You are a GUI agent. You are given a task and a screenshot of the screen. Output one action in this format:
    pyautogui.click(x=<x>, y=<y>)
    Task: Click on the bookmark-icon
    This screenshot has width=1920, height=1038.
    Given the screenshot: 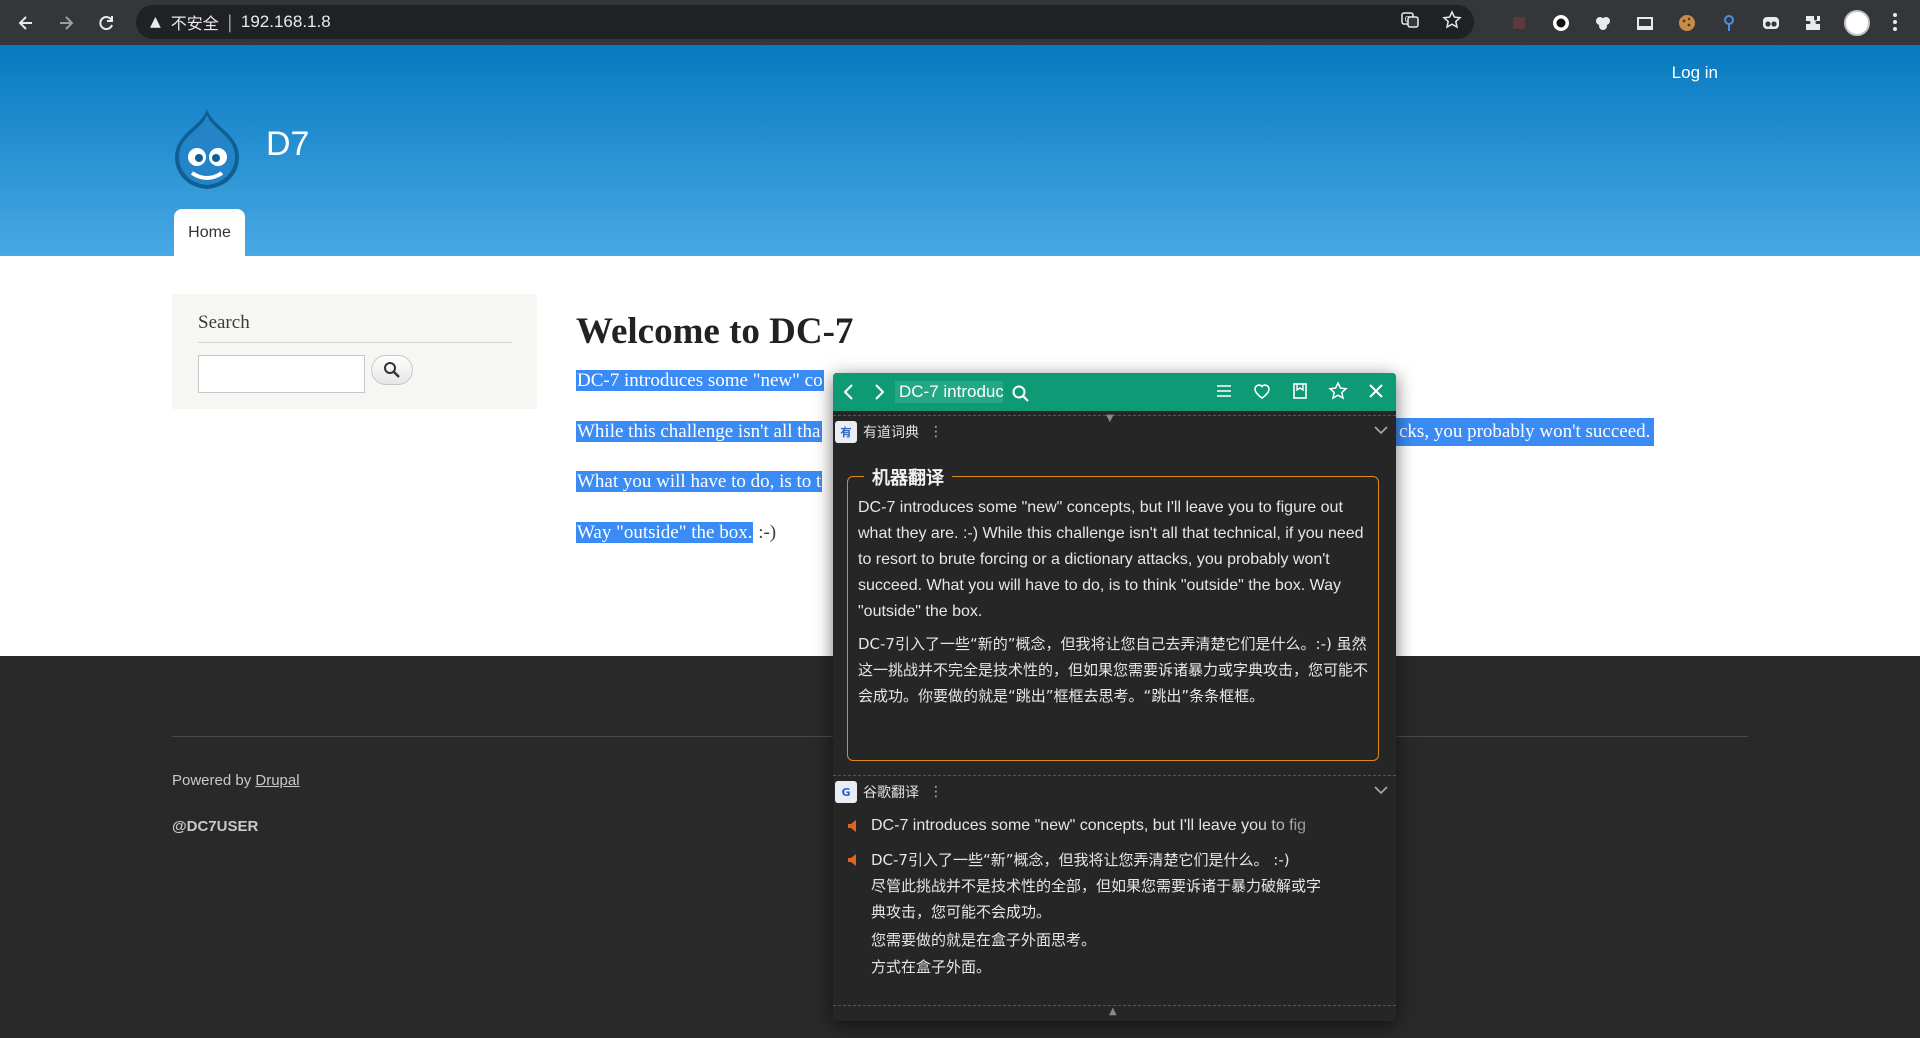 What is the action you would take?
    pyautogui.click(x=1300, y=393)
    